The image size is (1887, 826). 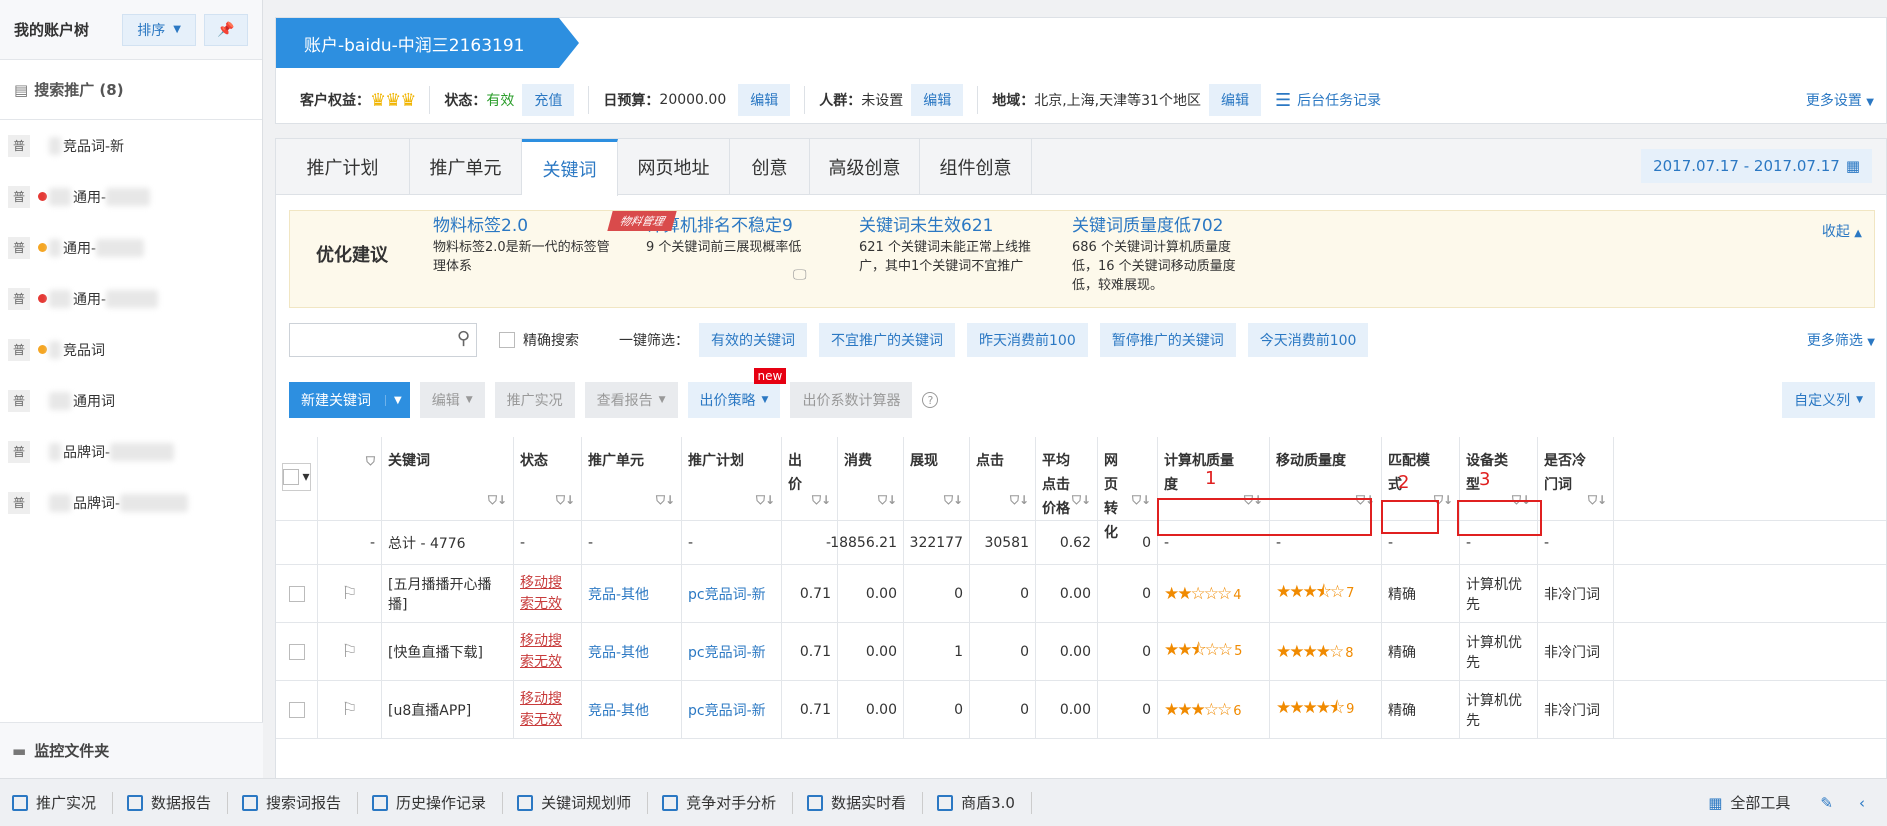 What do you see at coordinates (534, 400) in the screenshot?
I see `live-preview-button: 推广实况` at bounding box center [534, 400].